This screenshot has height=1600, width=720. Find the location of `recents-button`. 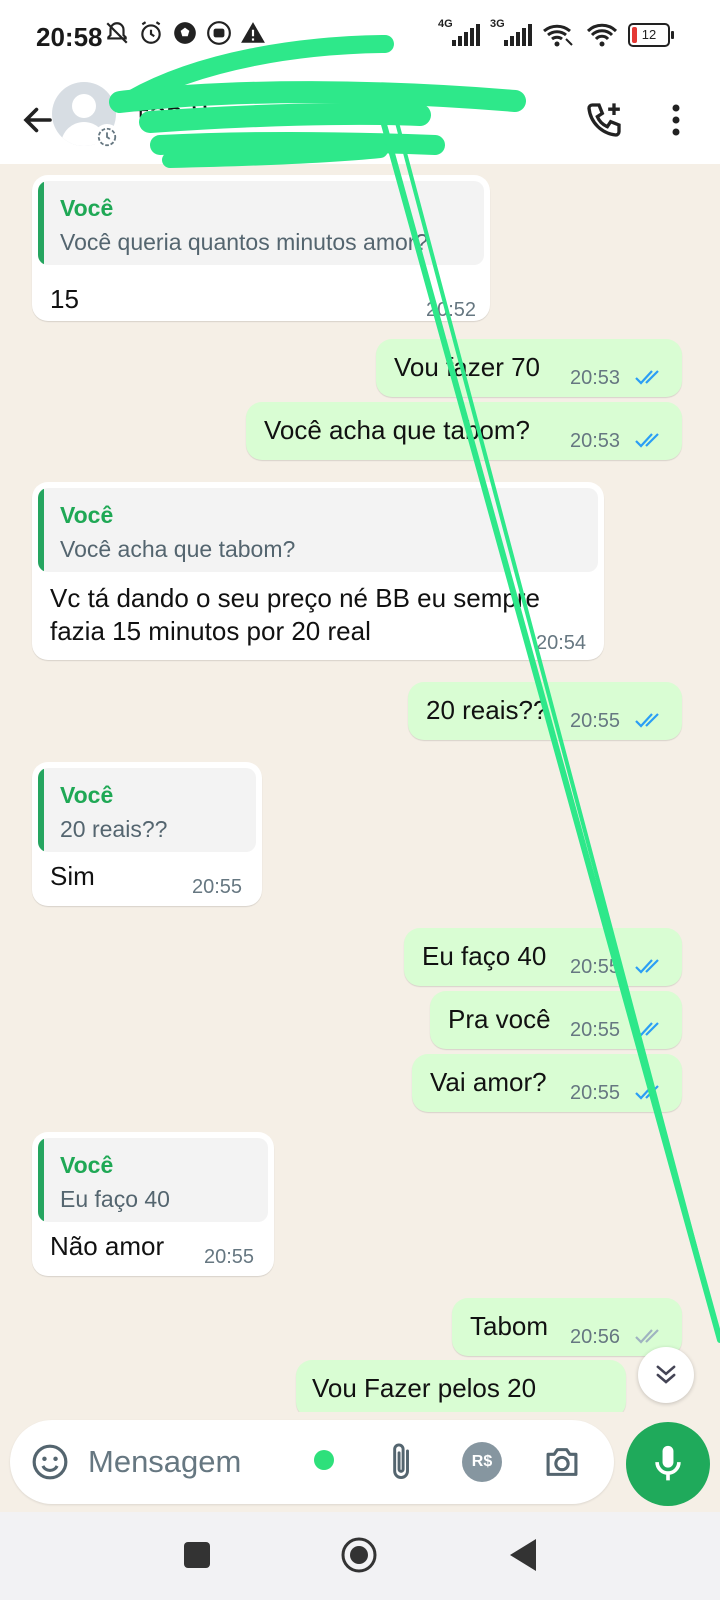

recents-button is located at coordinates (197, 1555).